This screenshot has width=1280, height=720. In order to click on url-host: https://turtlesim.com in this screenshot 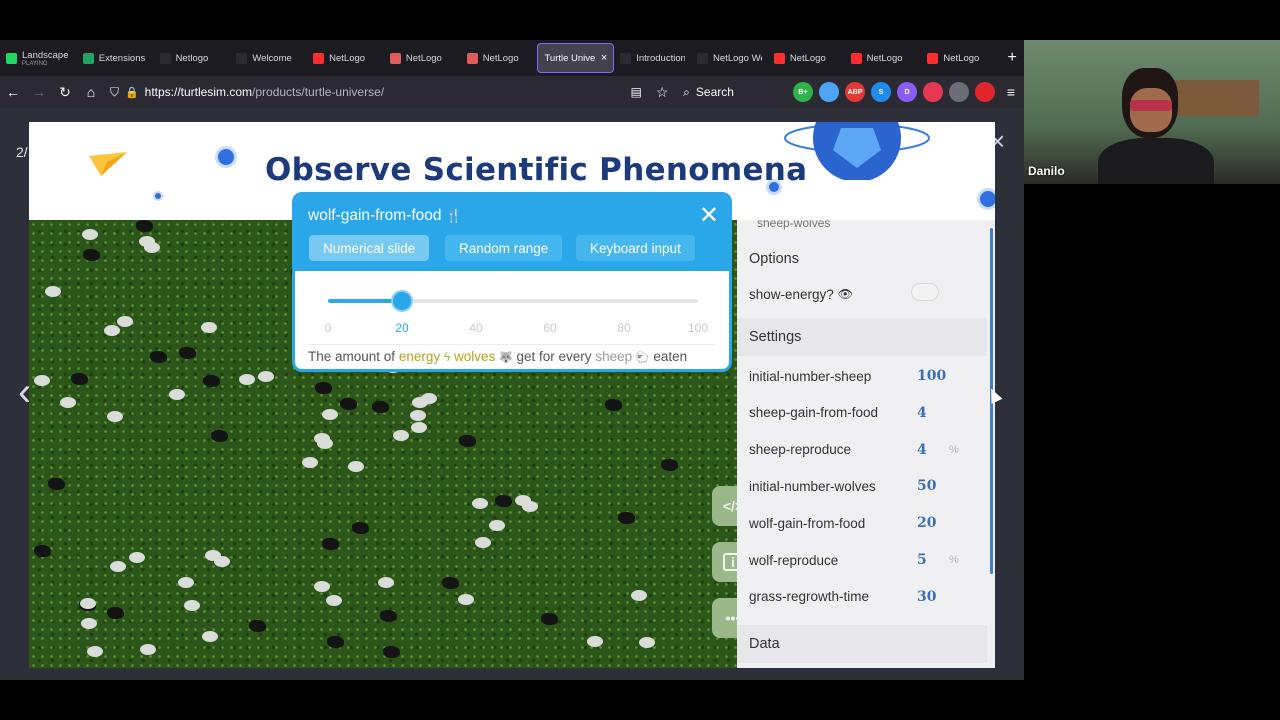, I will do `click(198, 92)`.